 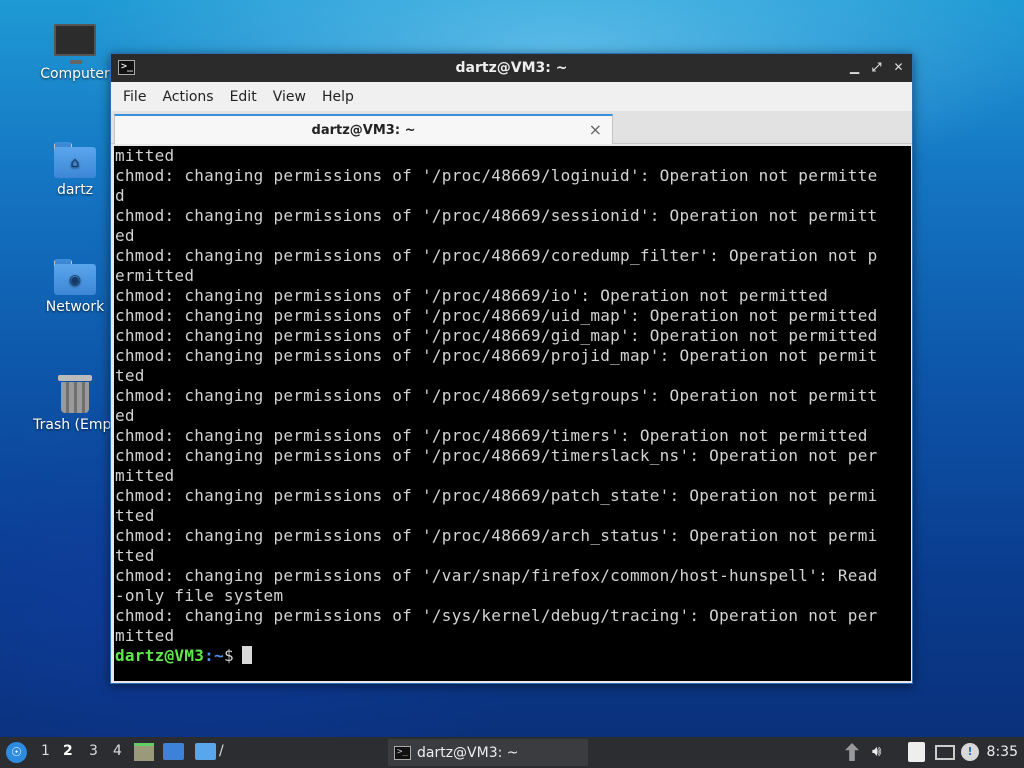 What do you see at coordinates (155, 275) in the screenshot?
I see `terminal-line: ermitted` at bounding box center [155, 275].